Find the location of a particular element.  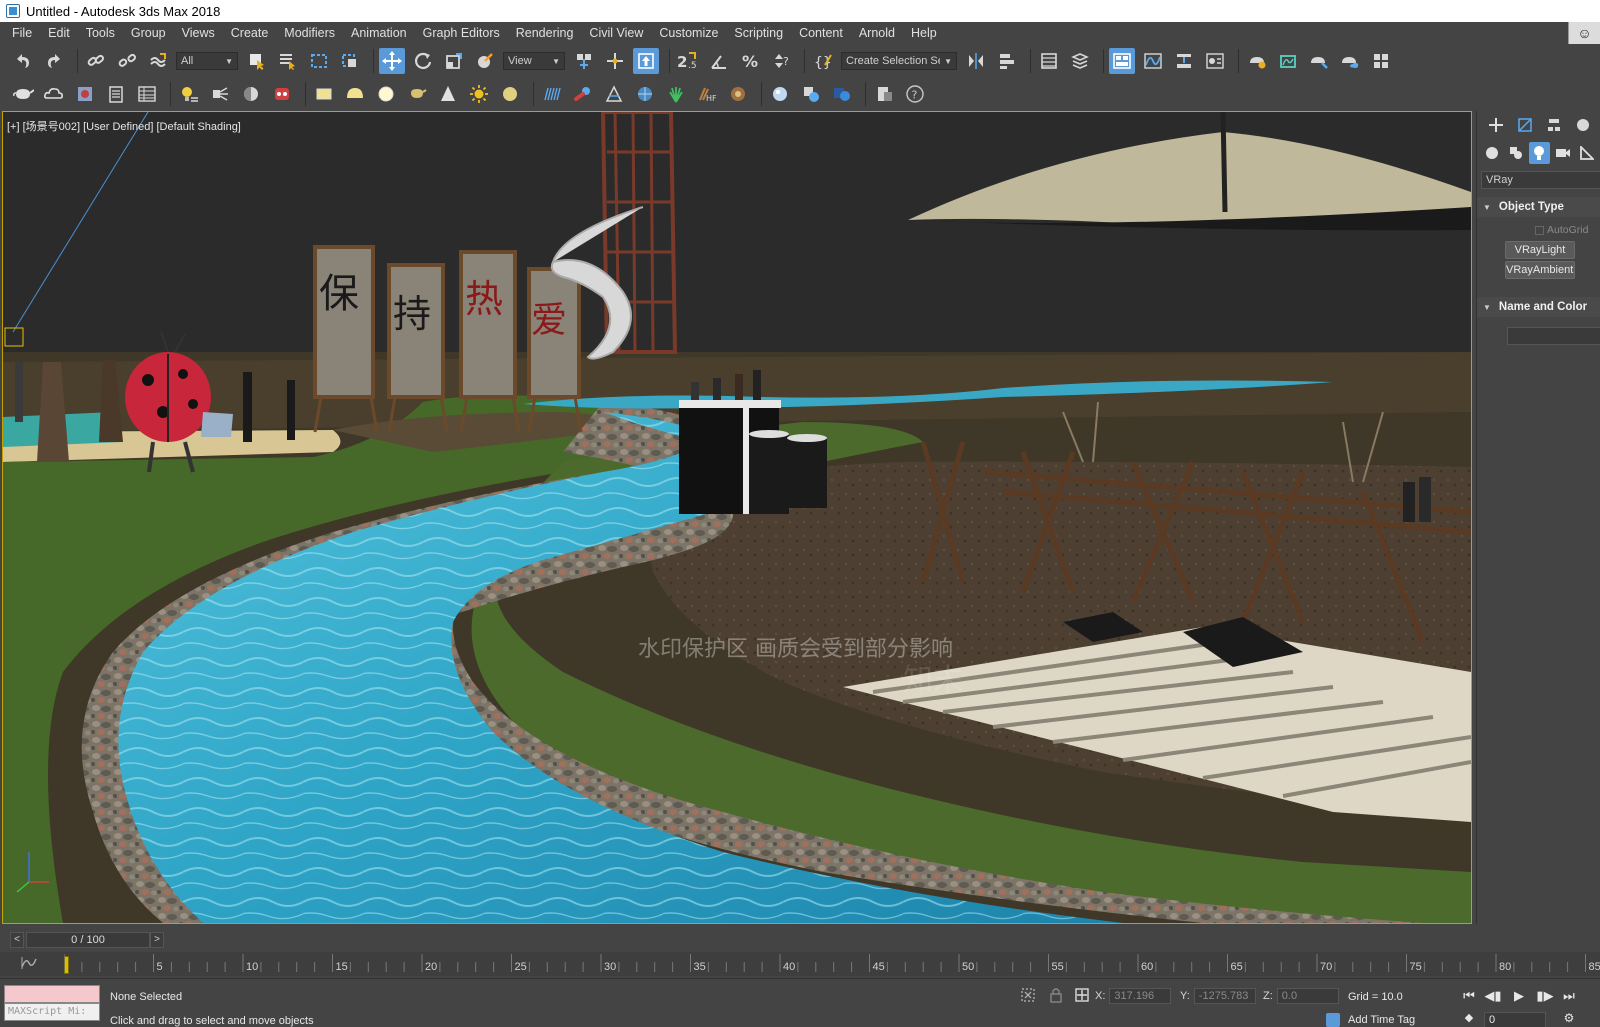

sphere-light-icon is located at coordinates (386, 94).